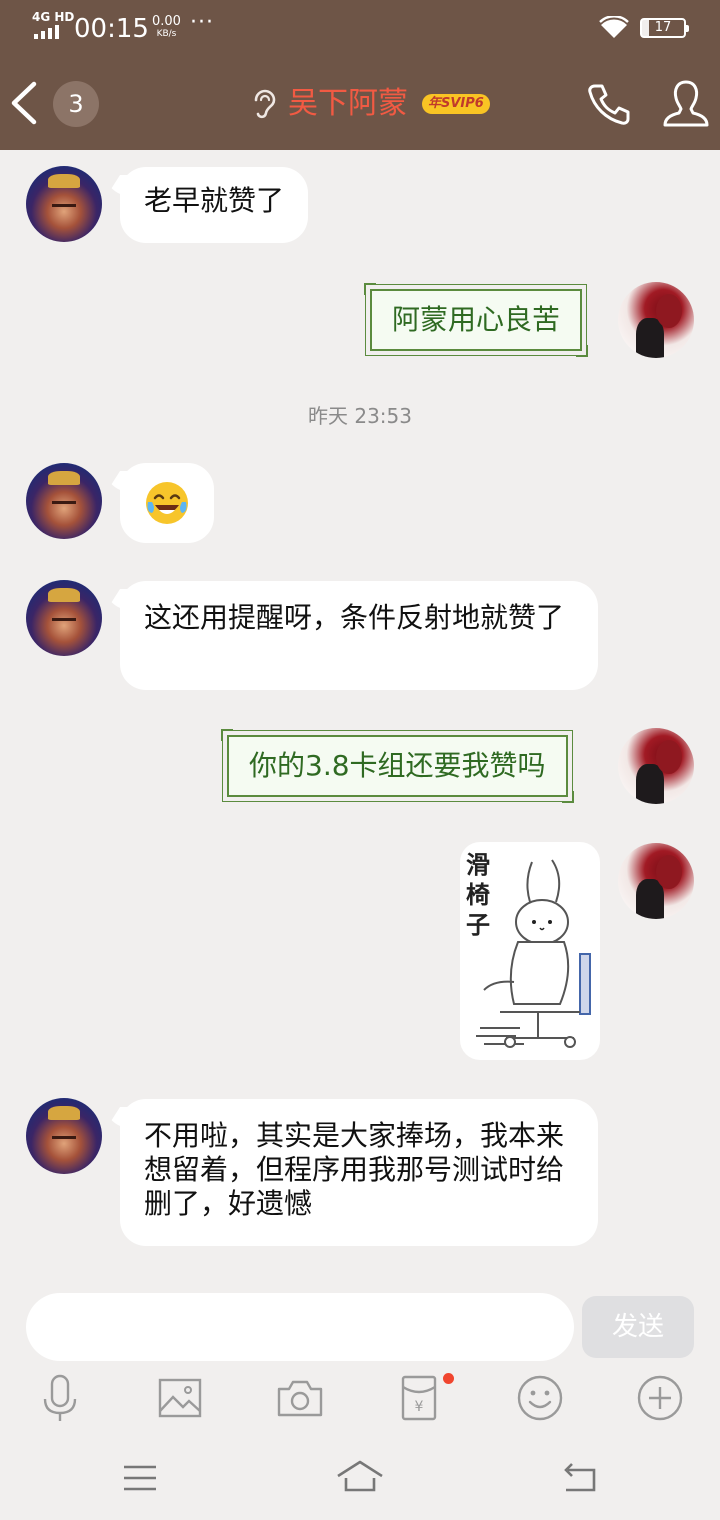  Describe the element at coordinates (580, 1478) in the screenshot. I see `back-icon` at that location.